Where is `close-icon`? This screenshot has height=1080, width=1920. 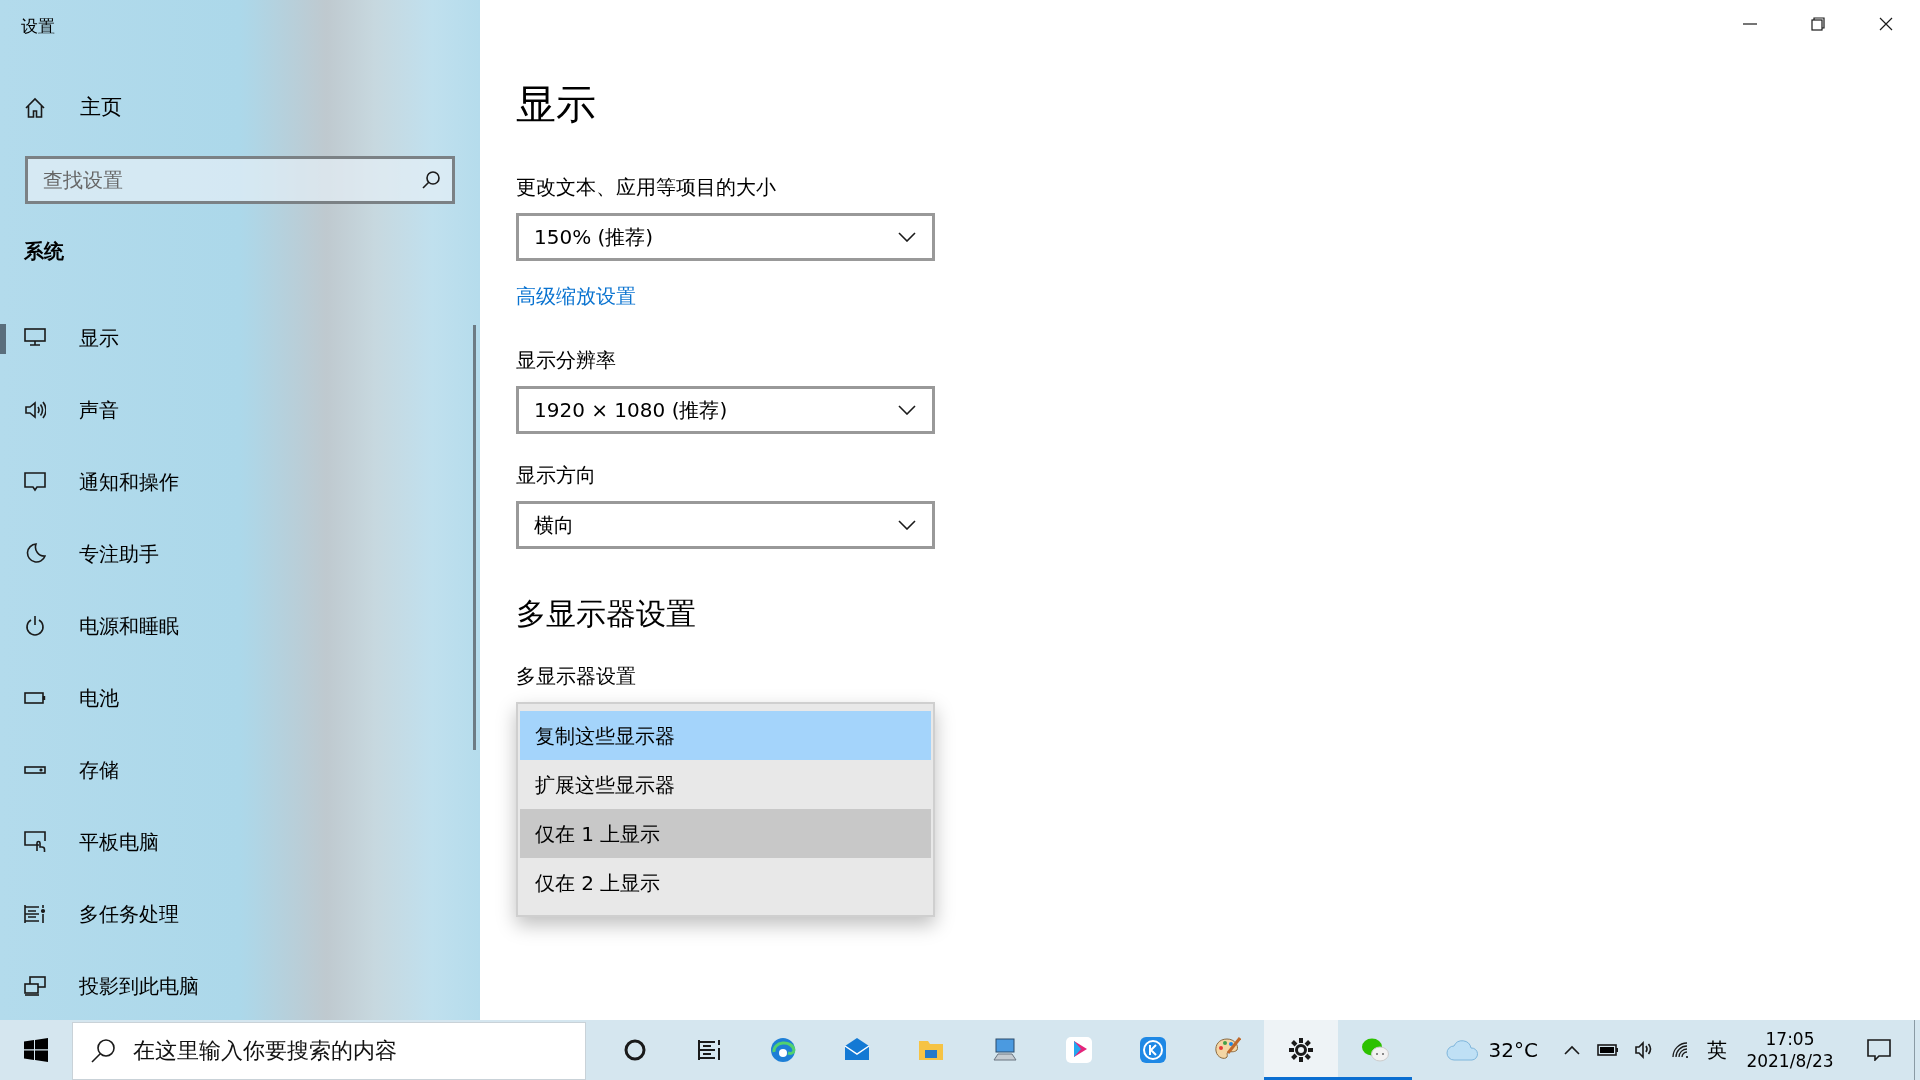 close-icon is located at coordinates (1886, 24).